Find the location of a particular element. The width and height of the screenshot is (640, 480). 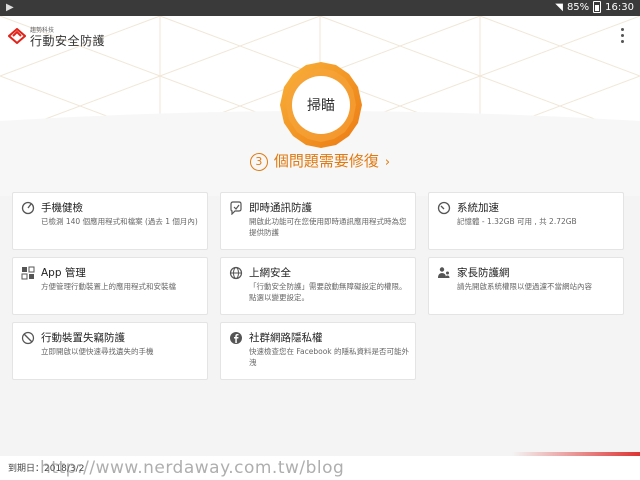

card-title: 家長防護網 is located at coordinates (483, 273).